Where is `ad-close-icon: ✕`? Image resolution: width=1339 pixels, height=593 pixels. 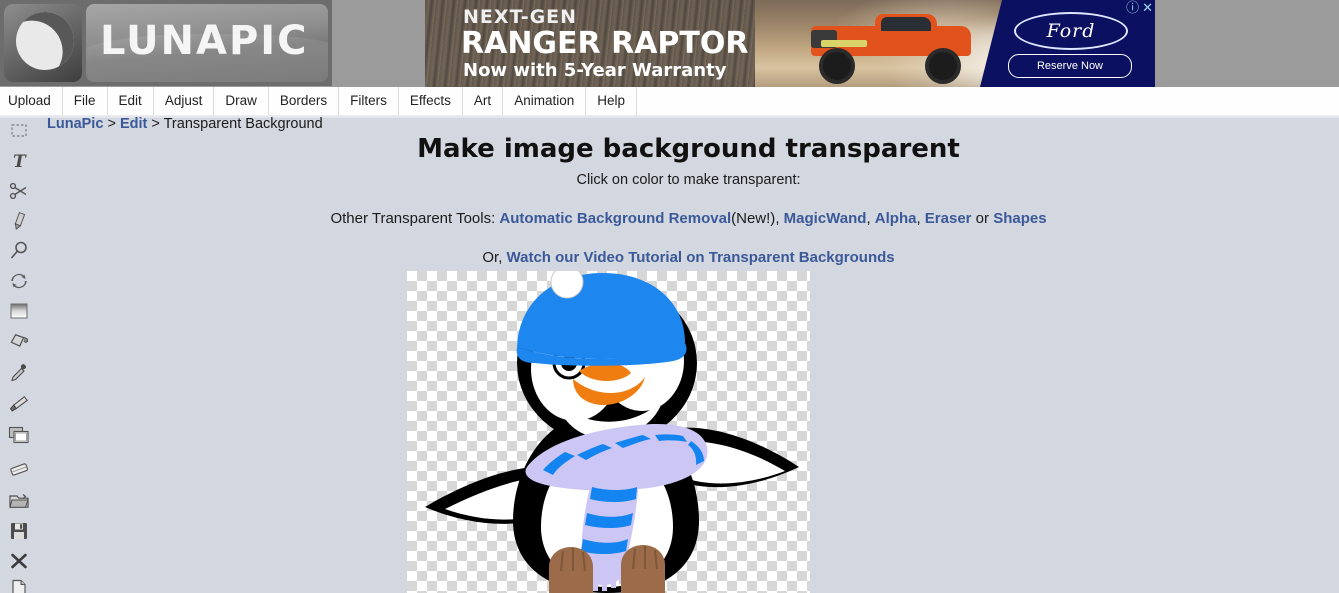 ad-close-icon: ✕ is located at coordinates (1147, 7).